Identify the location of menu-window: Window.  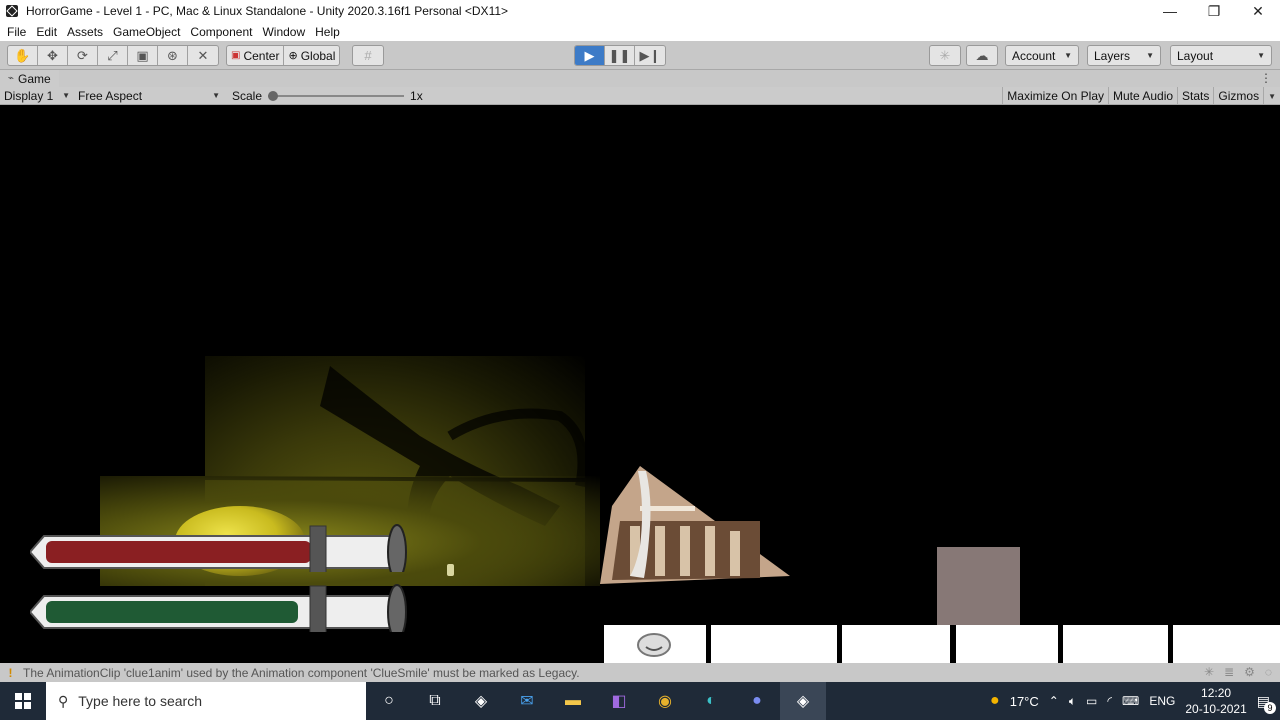
(283, 32).